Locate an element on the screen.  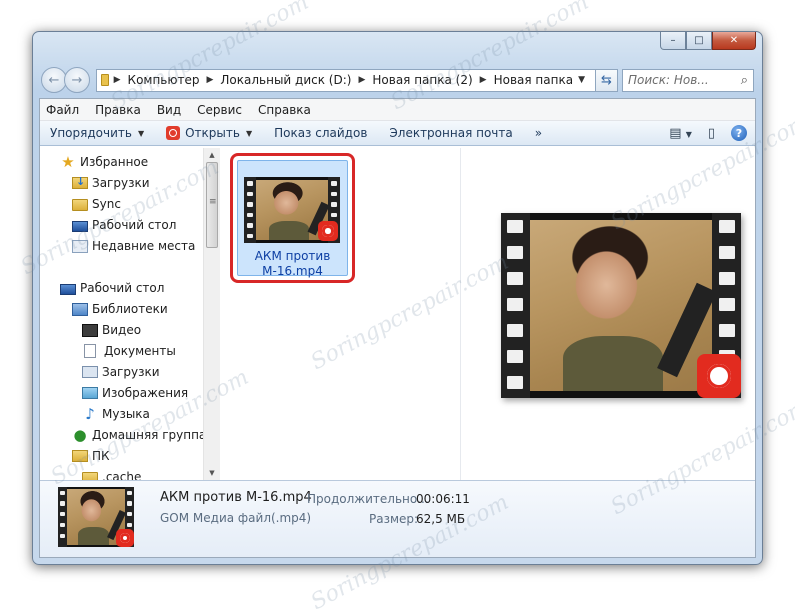
minimize-button: – is located at coordinates (673, 41).